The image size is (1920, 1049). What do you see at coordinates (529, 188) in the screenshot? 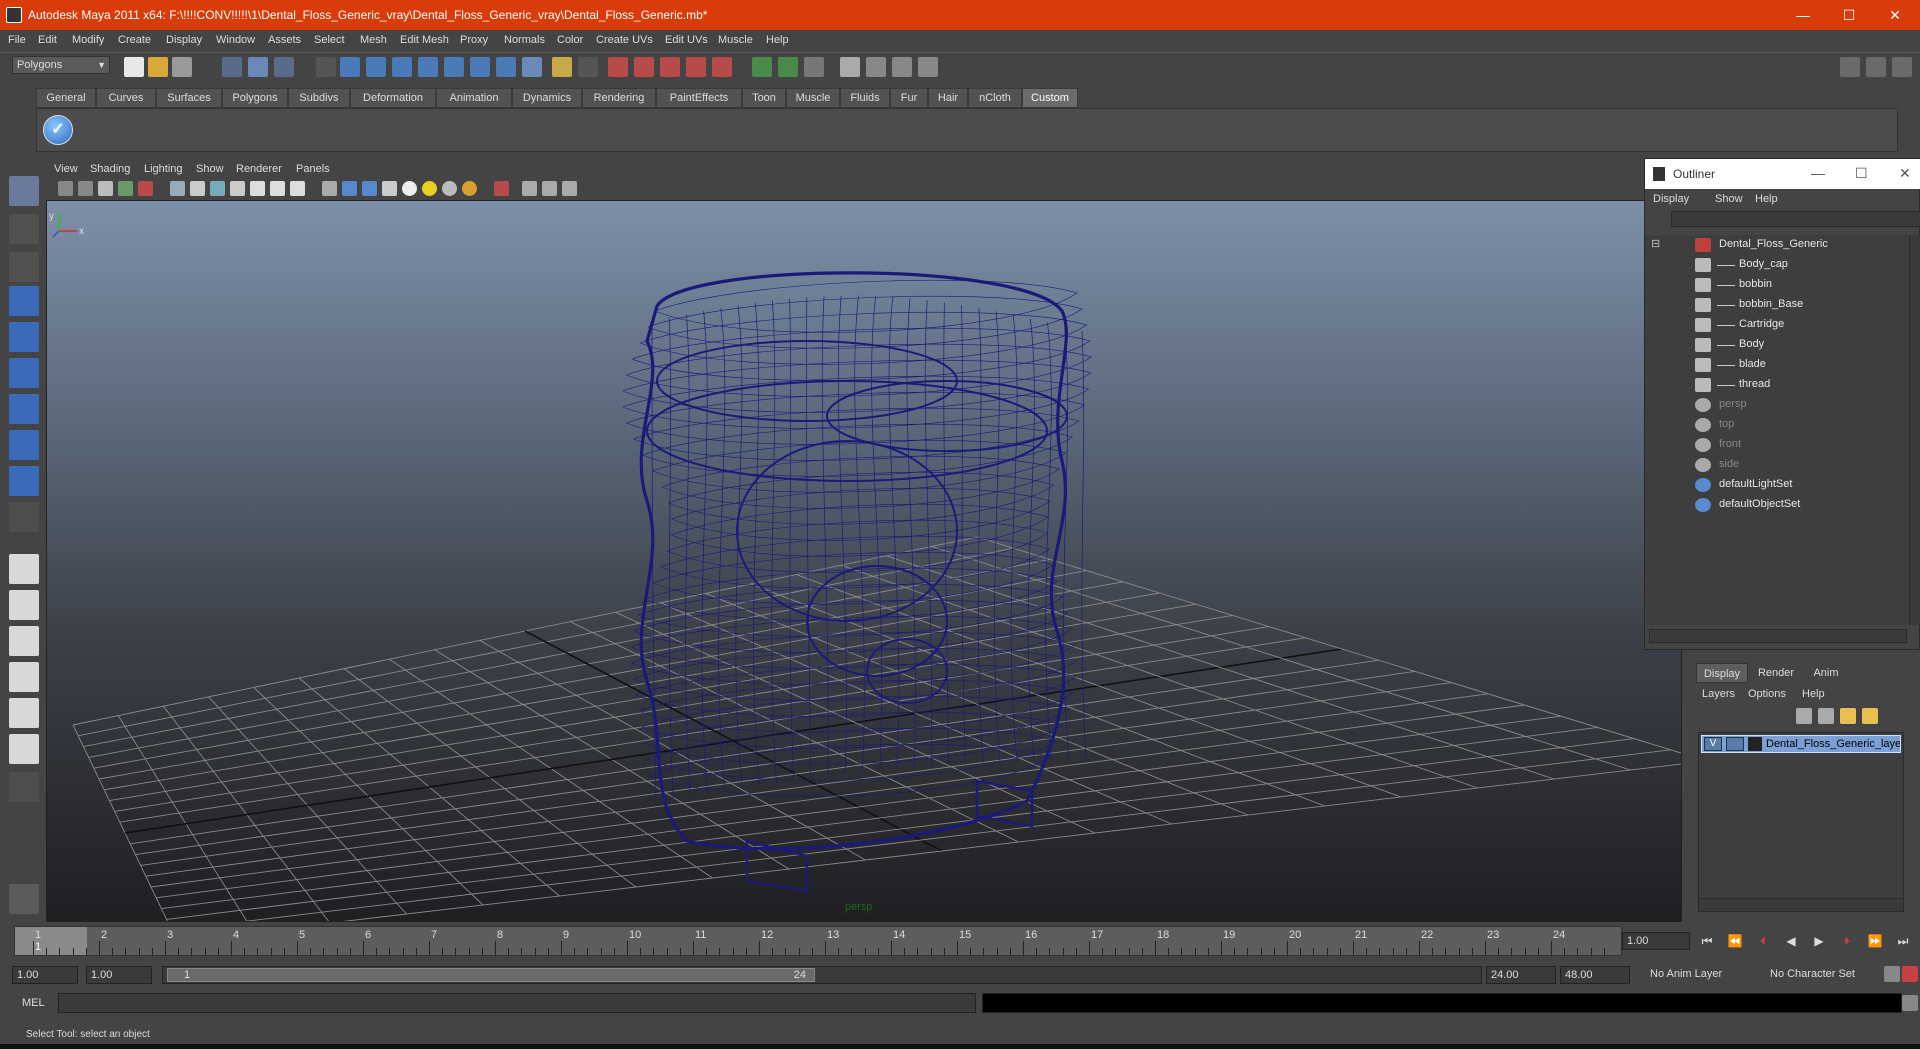
I see `high-quality-icon` at bounding box center [529, 188].